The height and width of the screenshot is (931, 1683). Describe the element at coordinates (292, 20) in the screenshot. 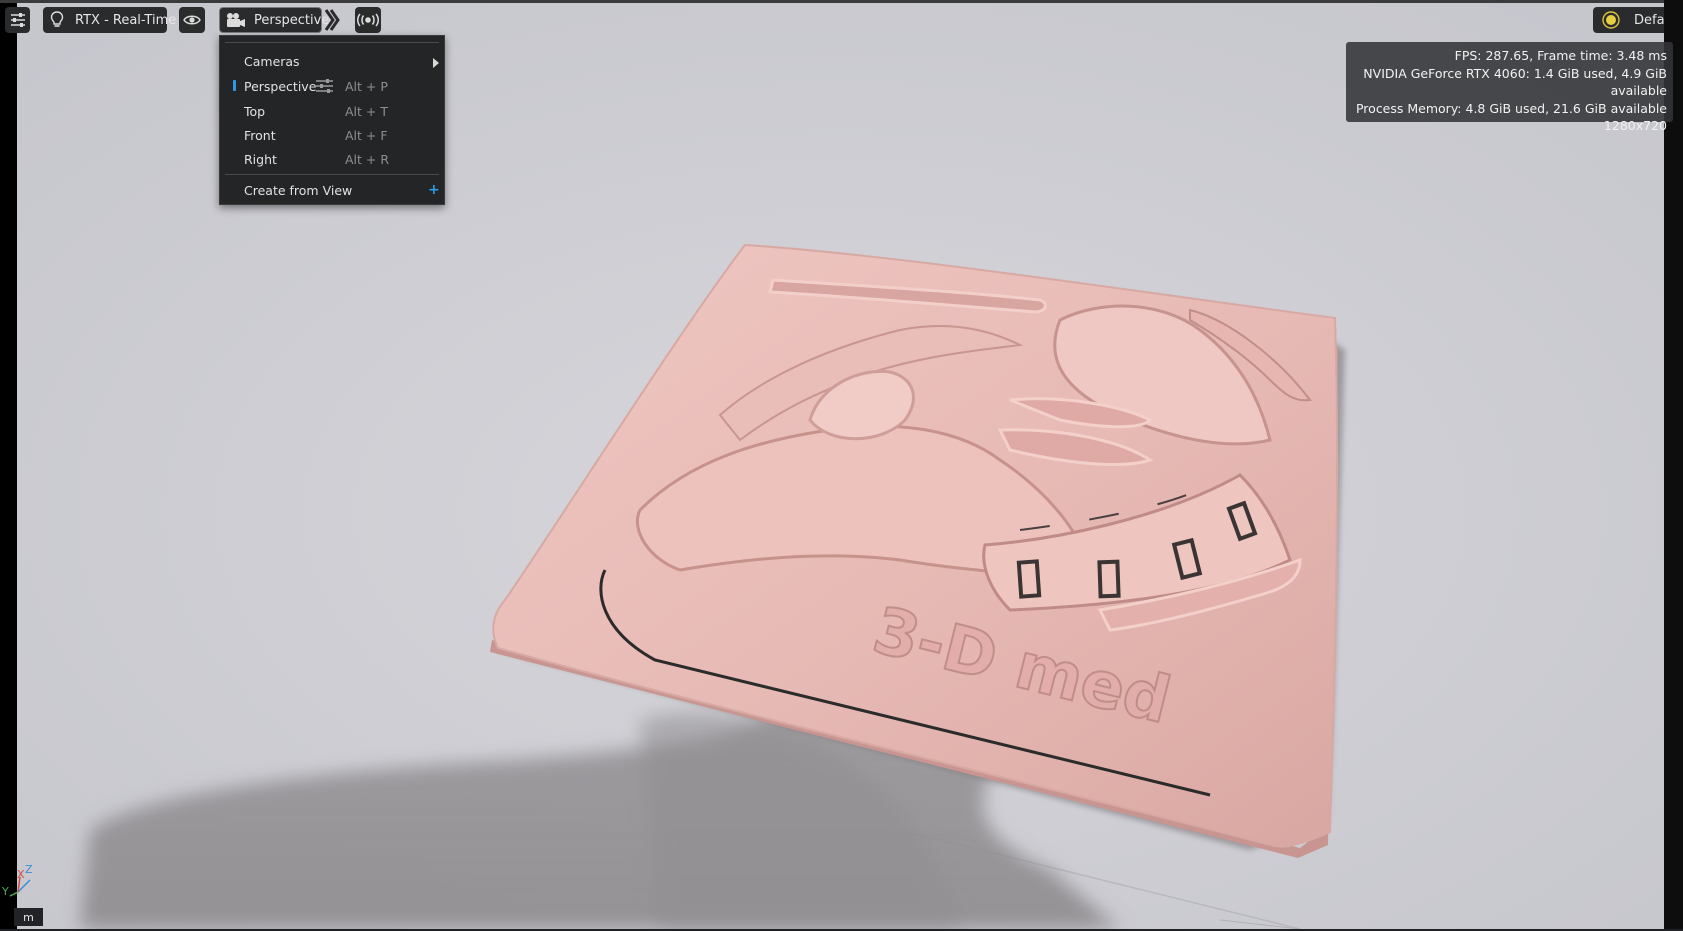

I see `camera-label: Perspective` at that location.